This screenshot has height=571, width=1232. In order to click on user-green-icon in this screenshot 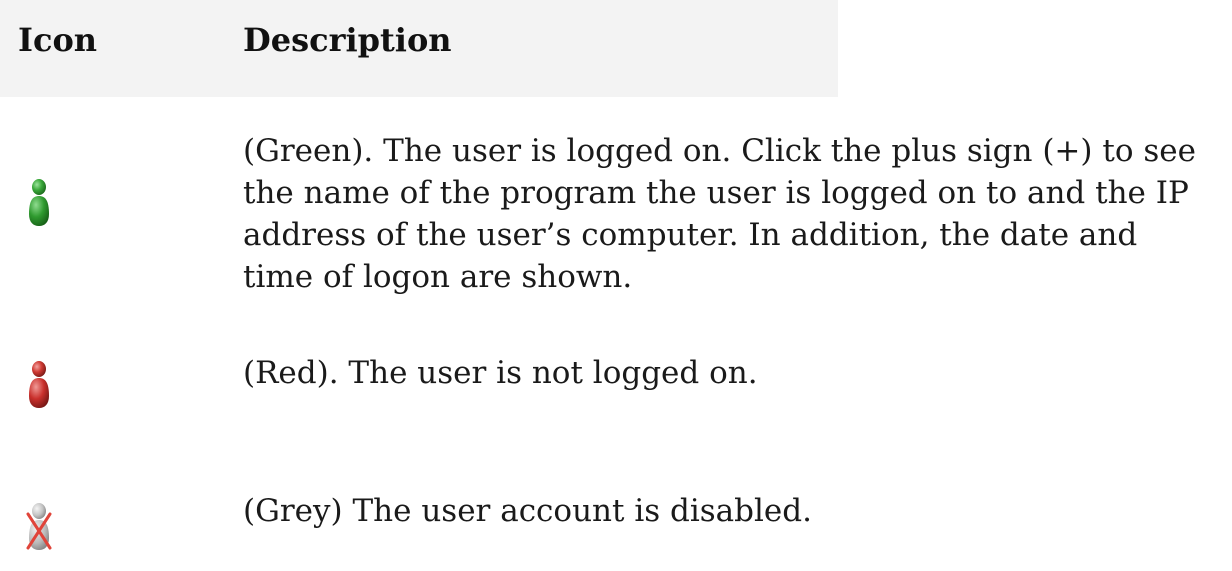, I will do `click(39, 202)`.